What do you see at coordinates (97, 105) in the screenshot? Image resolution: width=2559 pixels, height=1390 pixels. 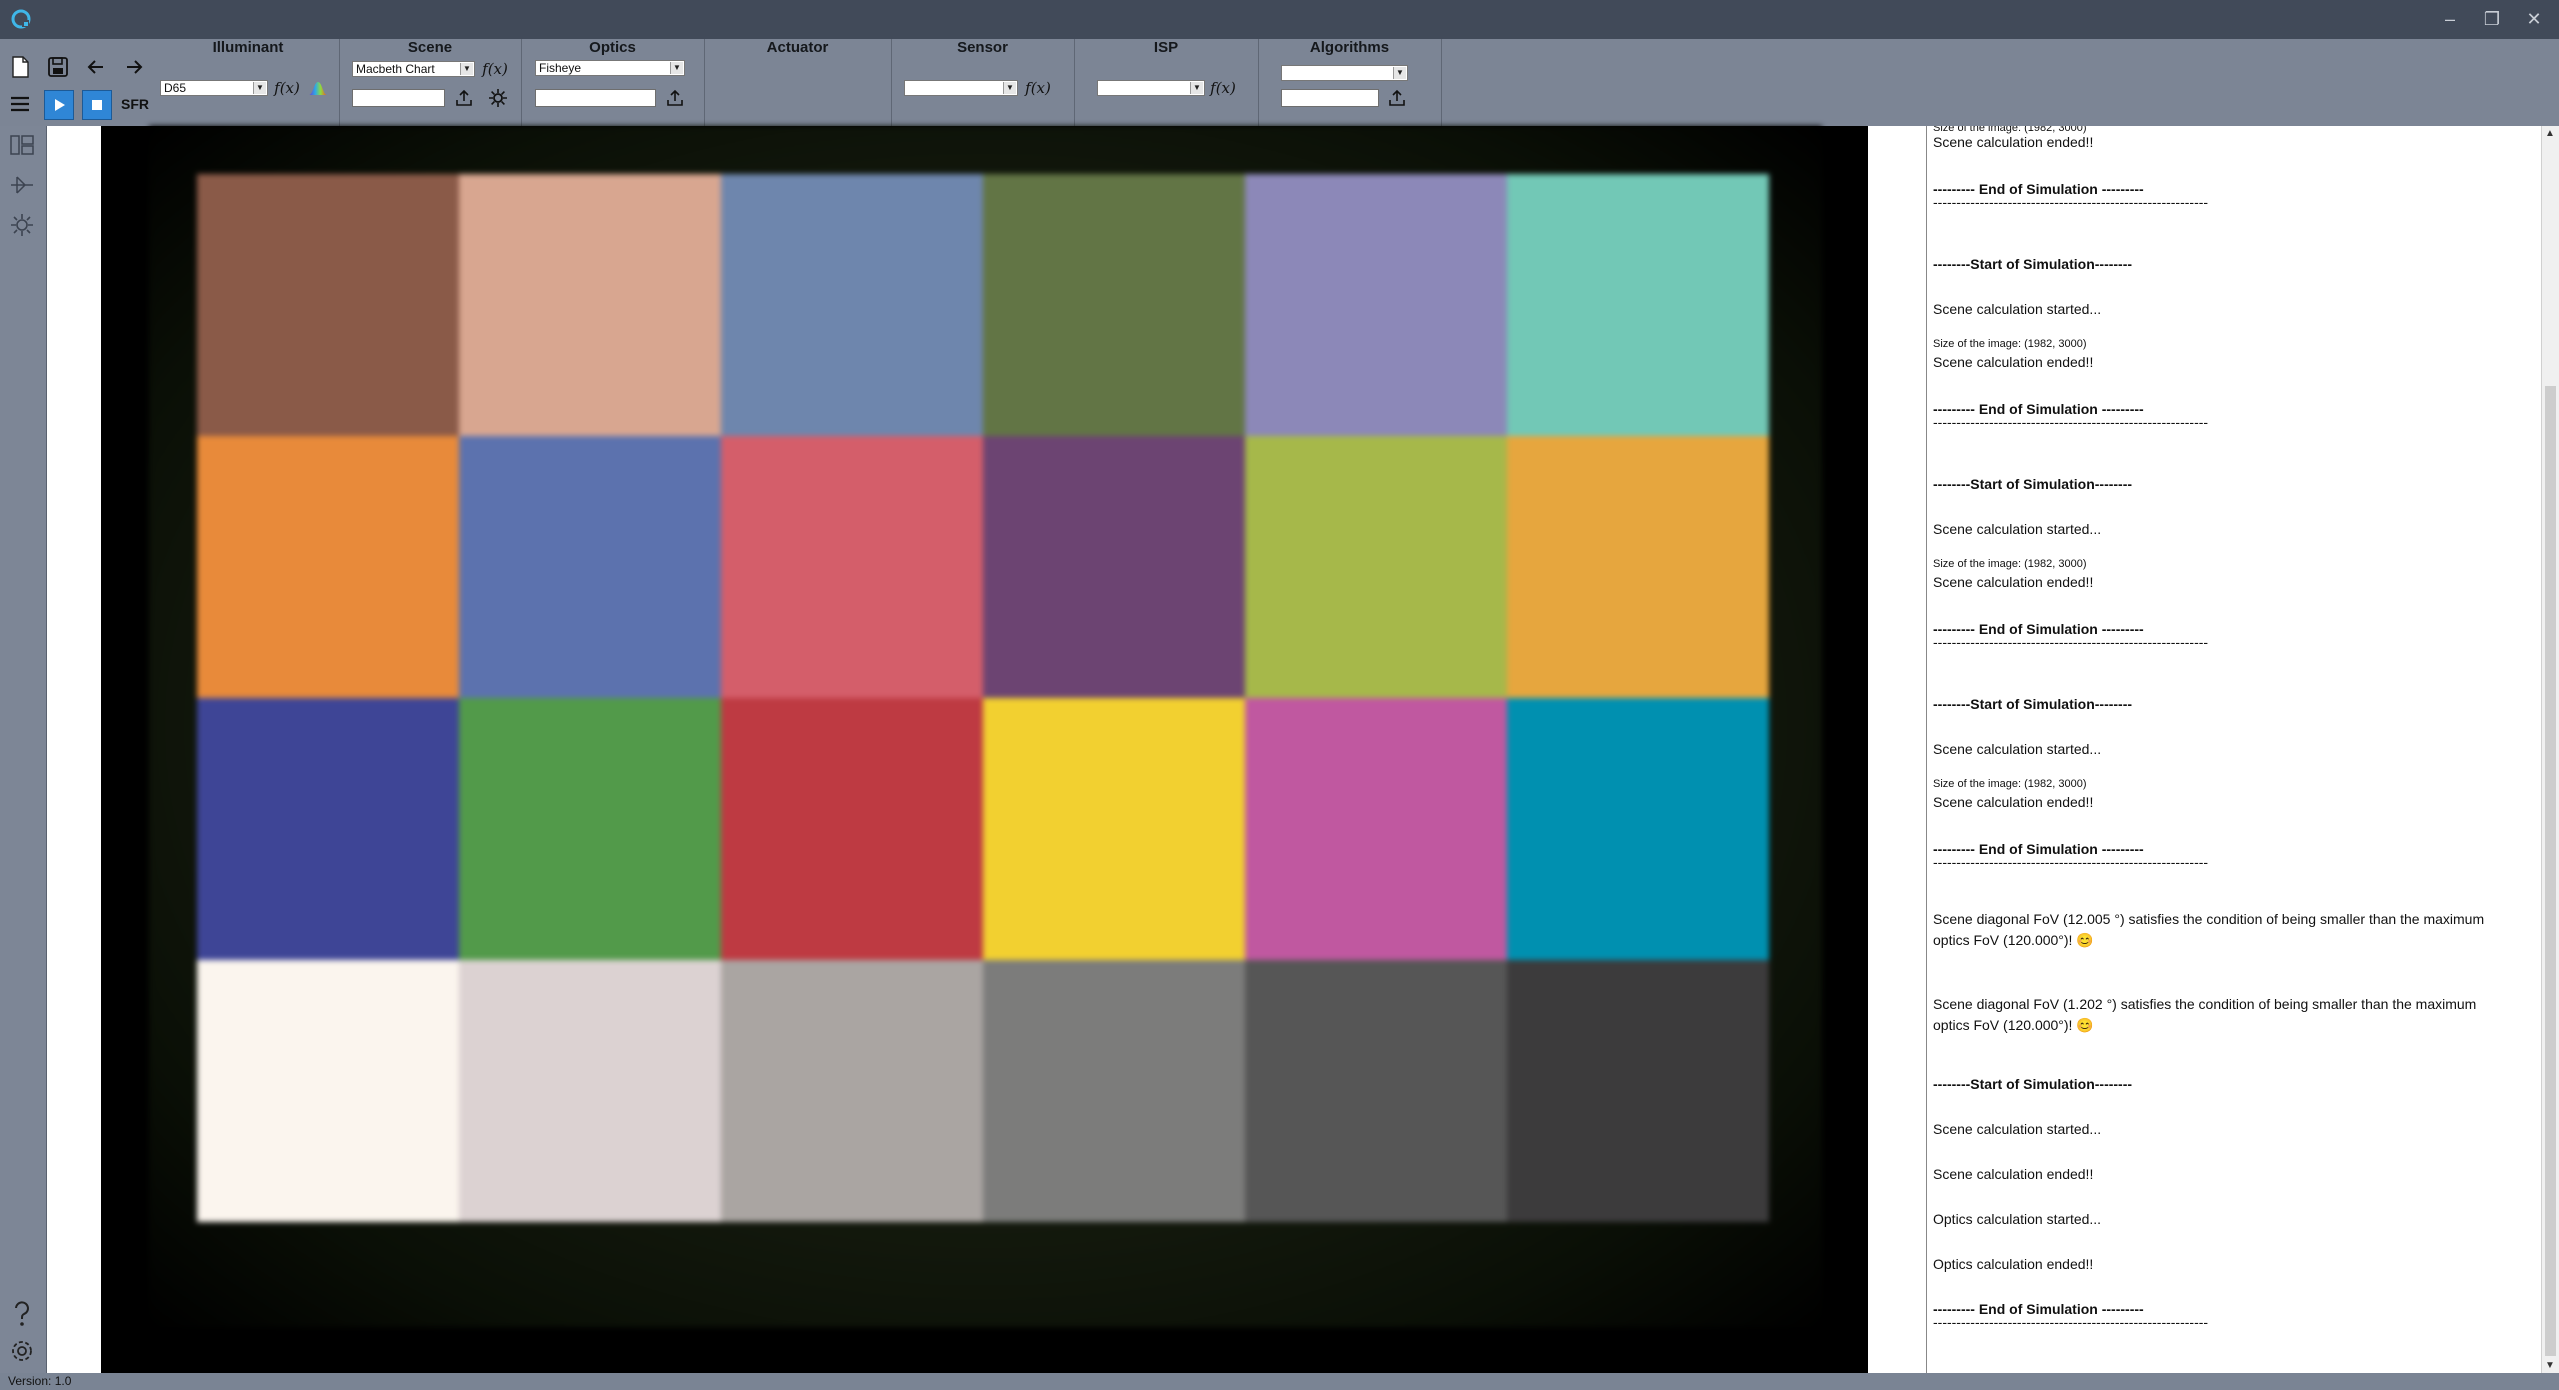 I see `stop-icon` at bounding box center [97, 105].